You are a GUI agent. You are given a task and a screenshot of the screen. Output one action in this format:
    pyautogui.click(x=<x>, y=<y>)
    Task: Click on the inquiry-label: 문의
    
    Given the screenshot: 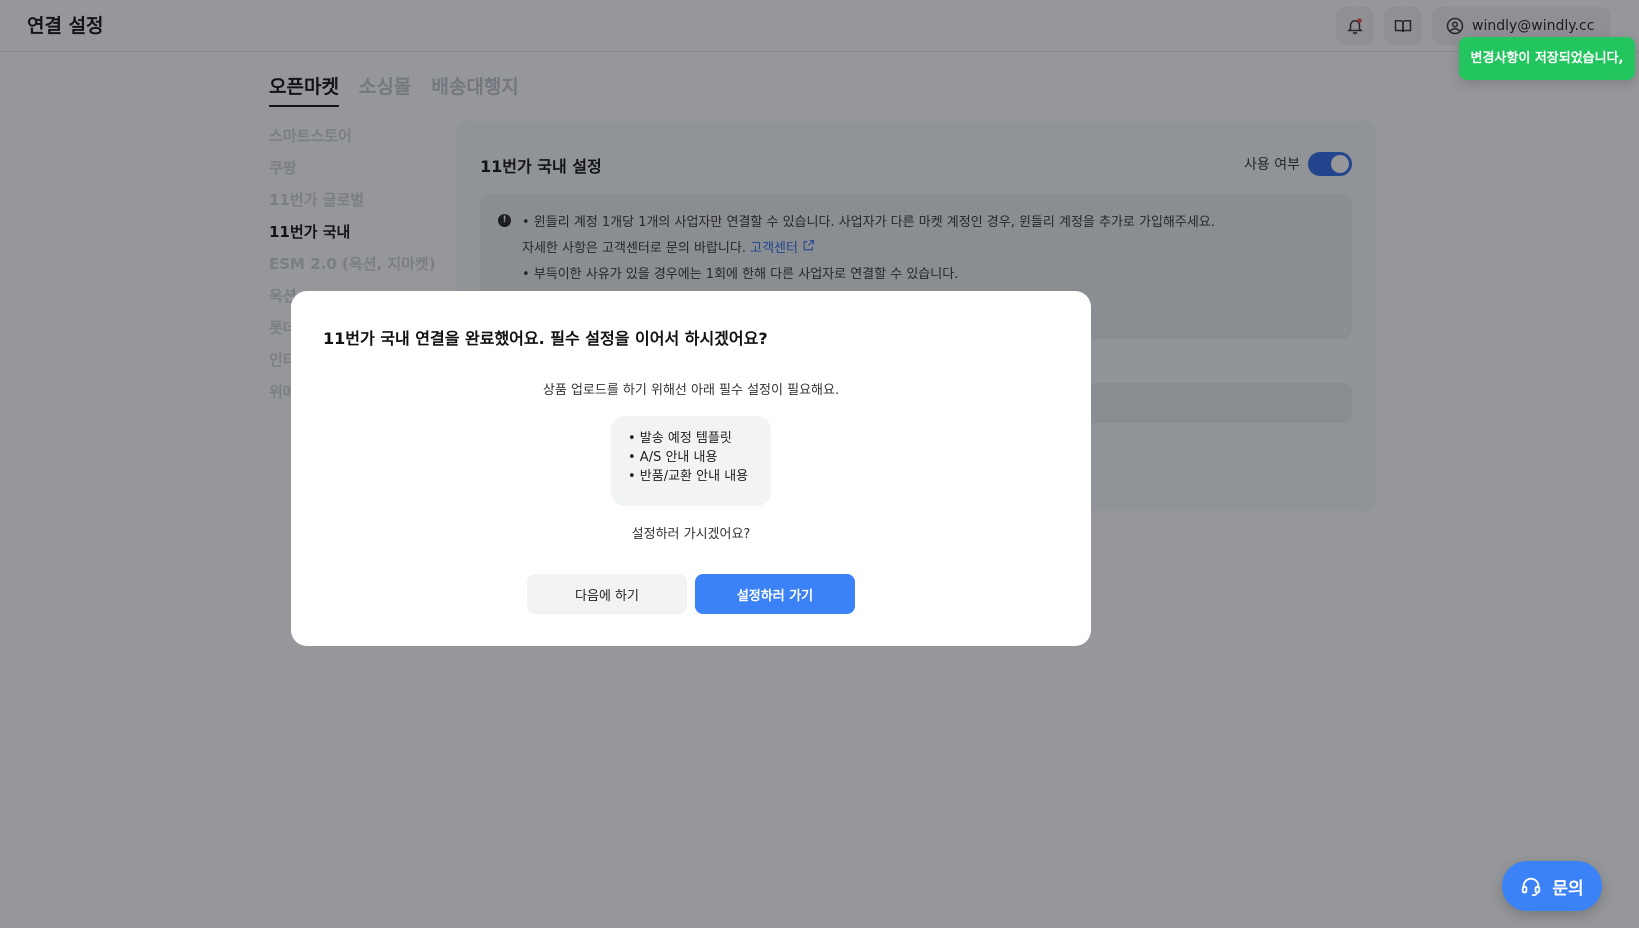 What is the action you would take?
    pyautogui.click(x=1568, y=888)
    